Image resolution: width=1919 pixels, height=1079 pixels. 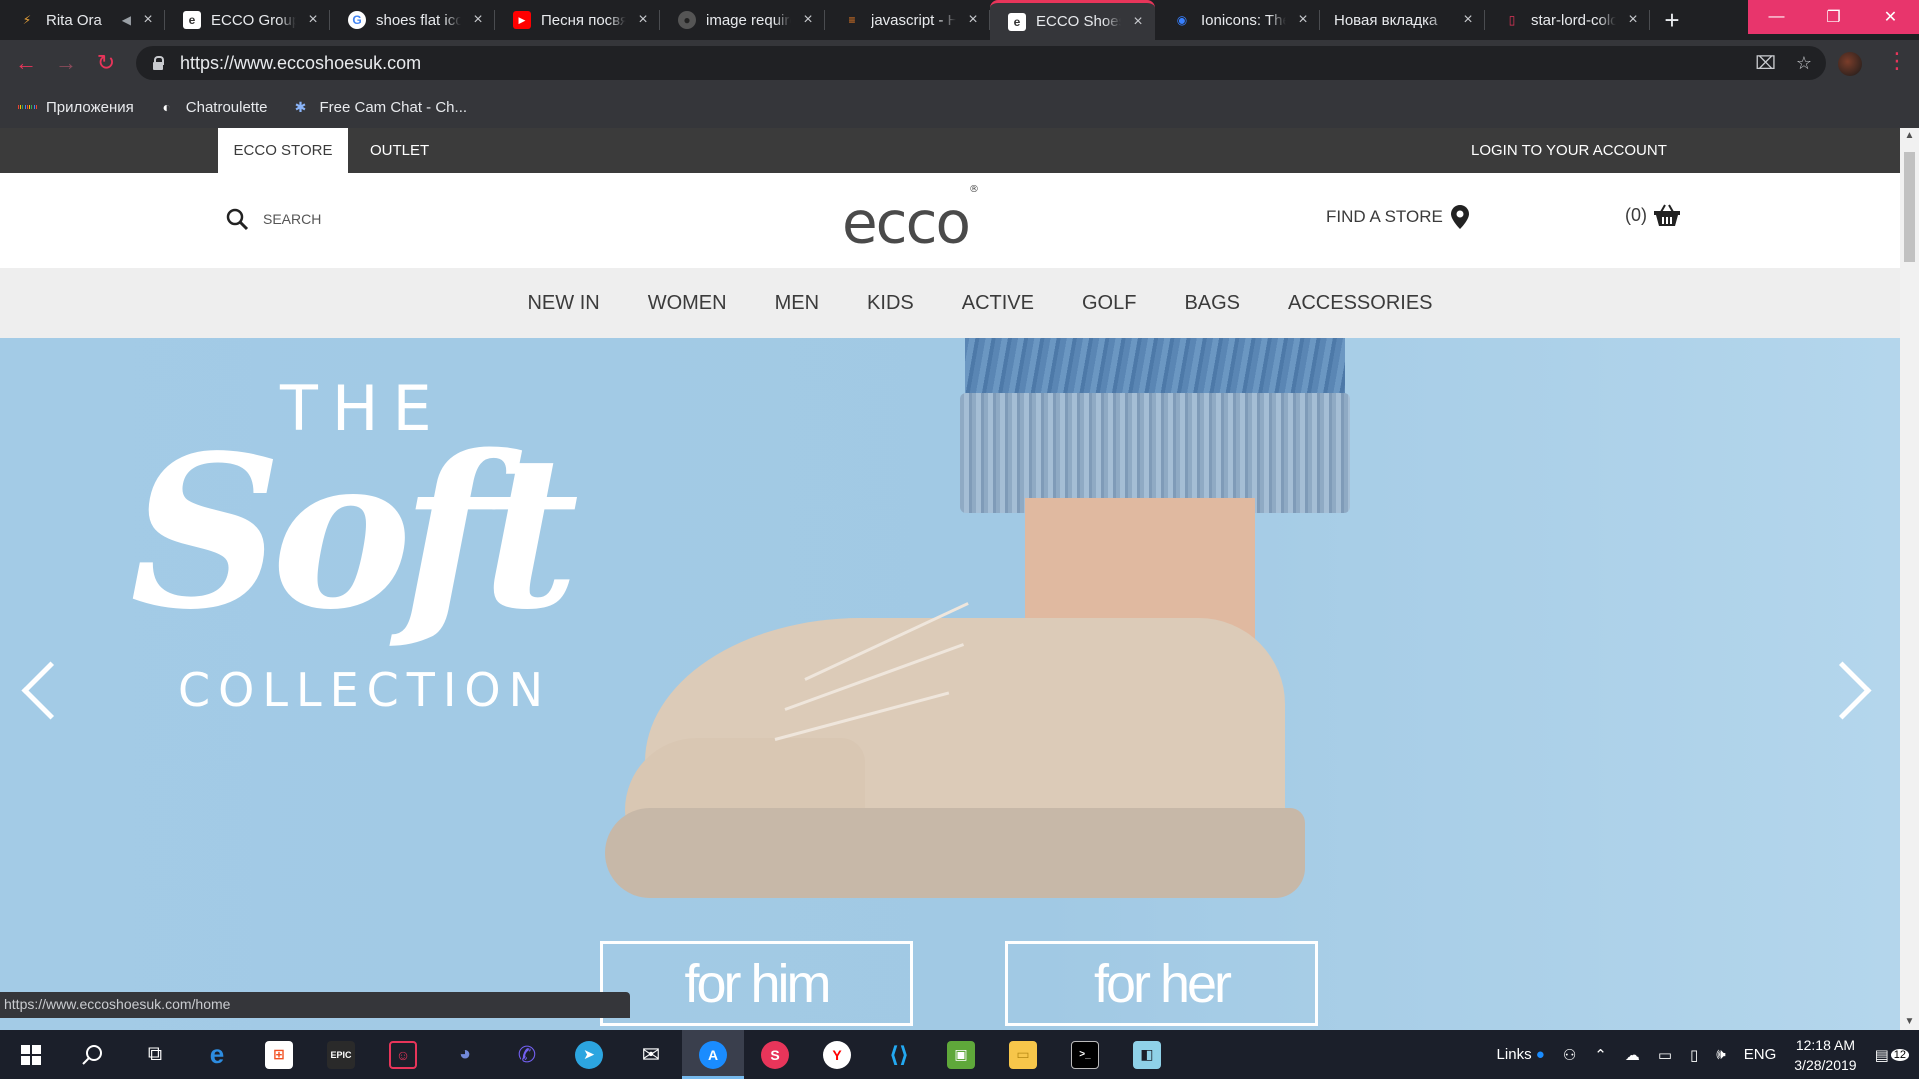 I want to click on lock-icon, so click(x=158, y=63).